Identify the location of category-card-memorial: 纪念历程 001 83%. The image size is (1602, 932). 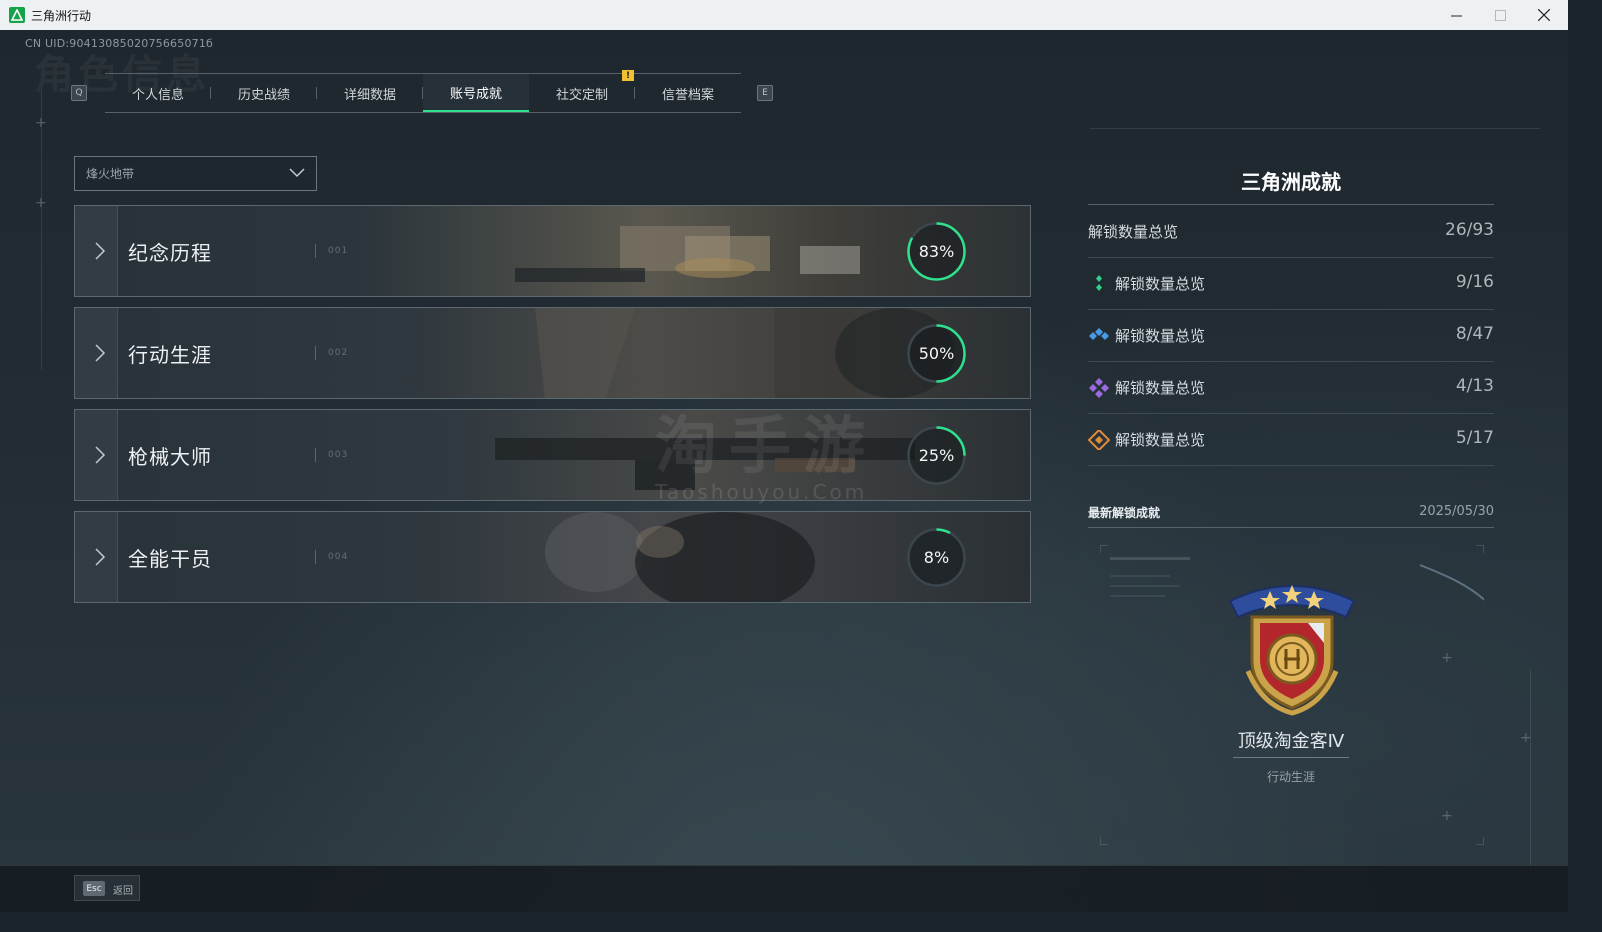
(552, 251).